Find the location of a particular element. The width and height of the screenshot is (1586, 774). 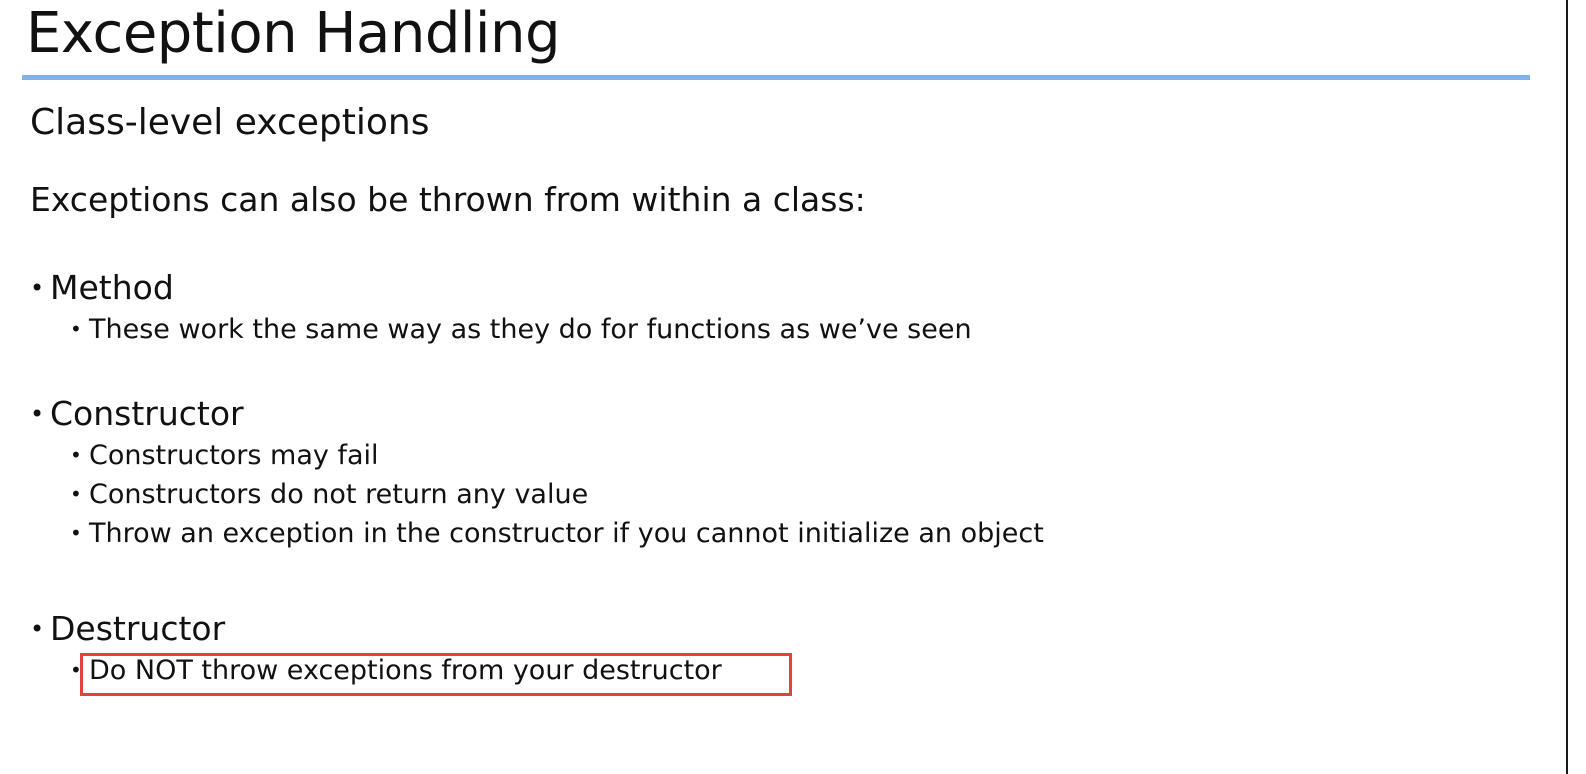

bullet-constructor: • Constructor is located at coordinates (137, 414).